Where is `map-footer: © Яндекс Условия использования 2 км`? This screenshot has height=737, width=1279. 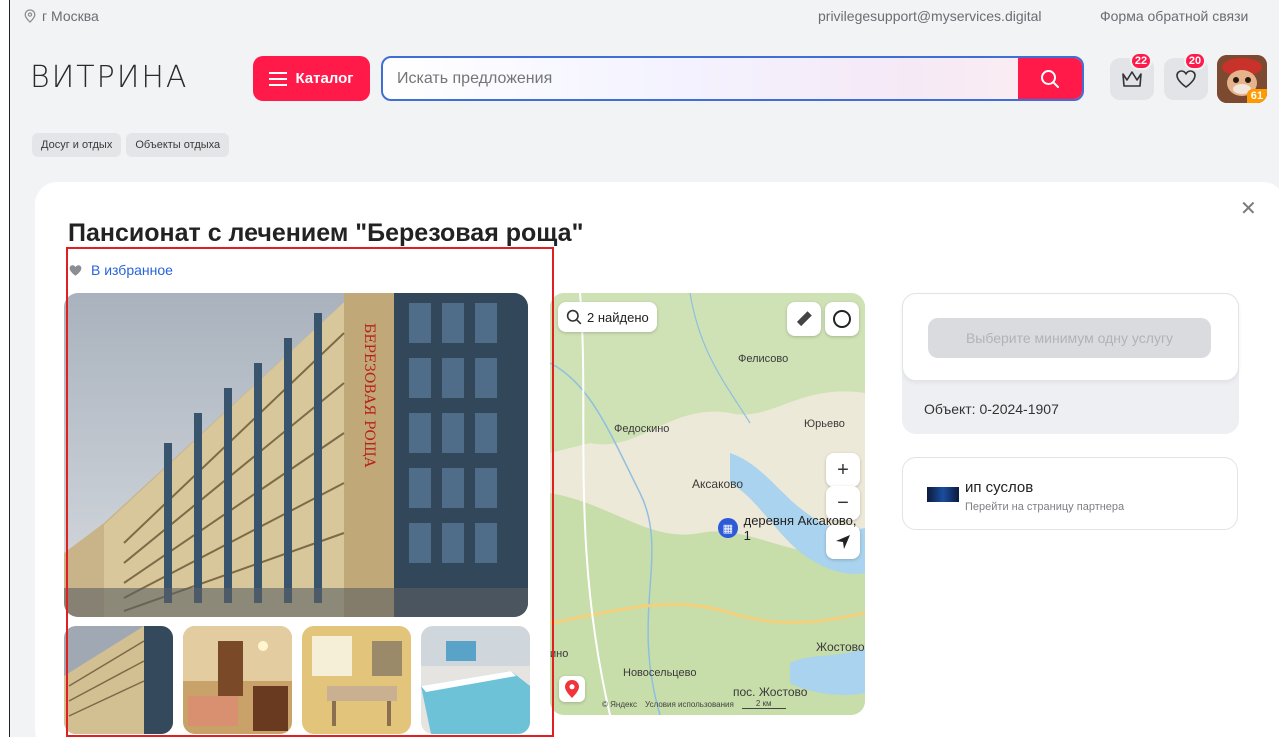
map-footer: © Яндекс Условия использования 2 км is located at coordinates (694, 704).